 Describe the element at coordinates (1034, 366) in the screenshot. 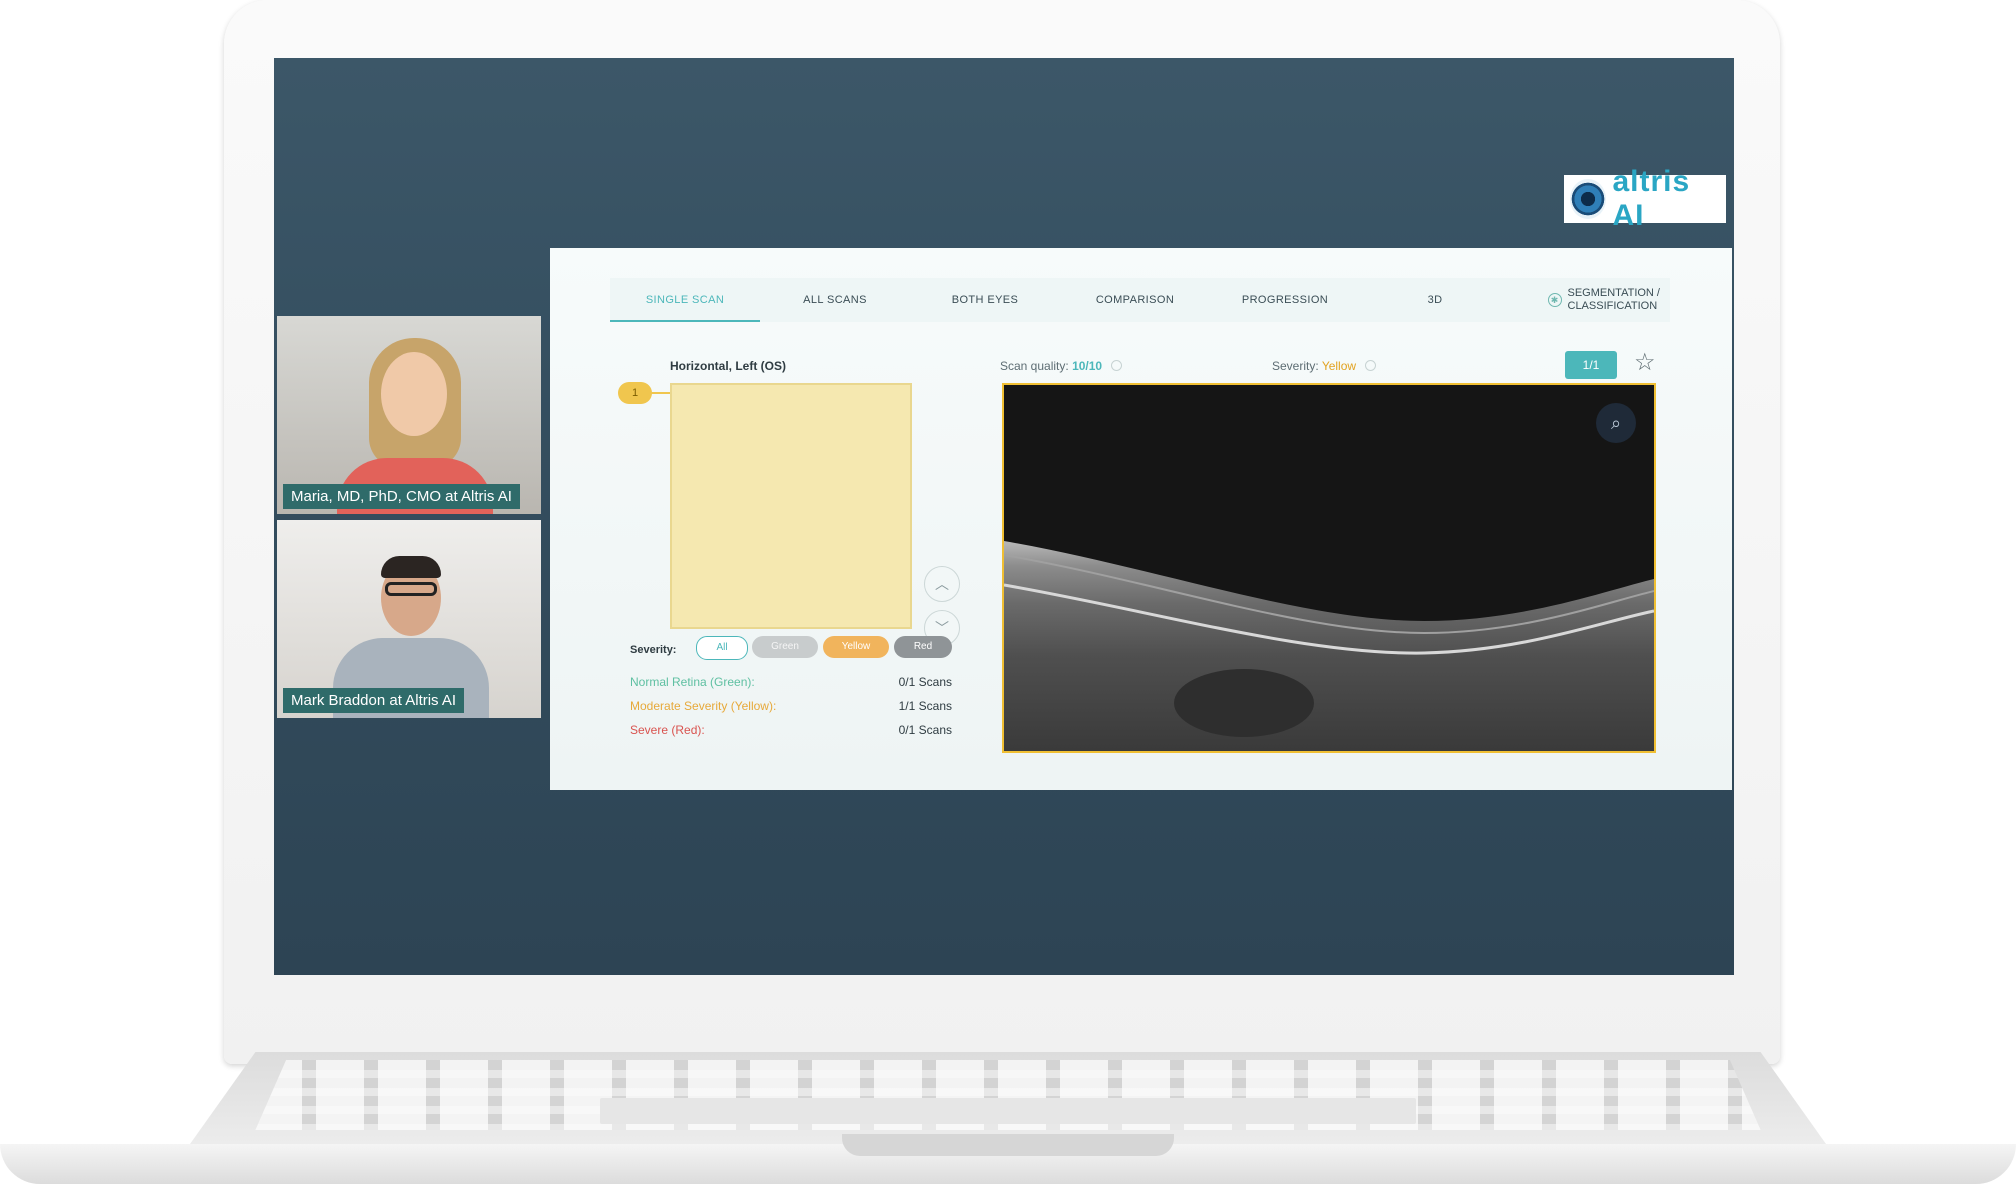

I see `scan-quality-label: Scan quality:` at that location.